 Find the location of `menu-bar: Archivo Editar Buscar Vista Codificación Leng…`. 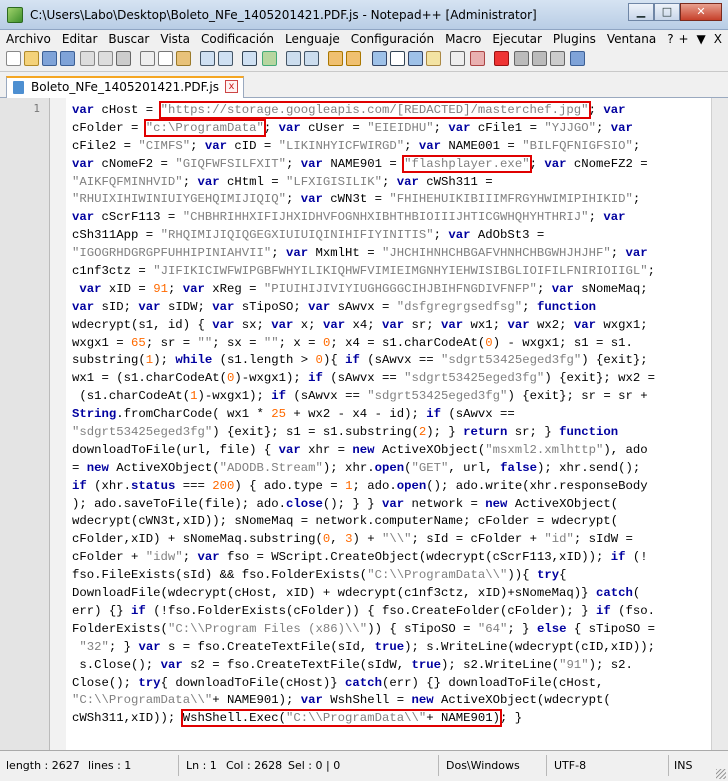

menu-bar: Archivo Editar Buscar Vista Codificación Leng… is located at coordinates (364, 39).